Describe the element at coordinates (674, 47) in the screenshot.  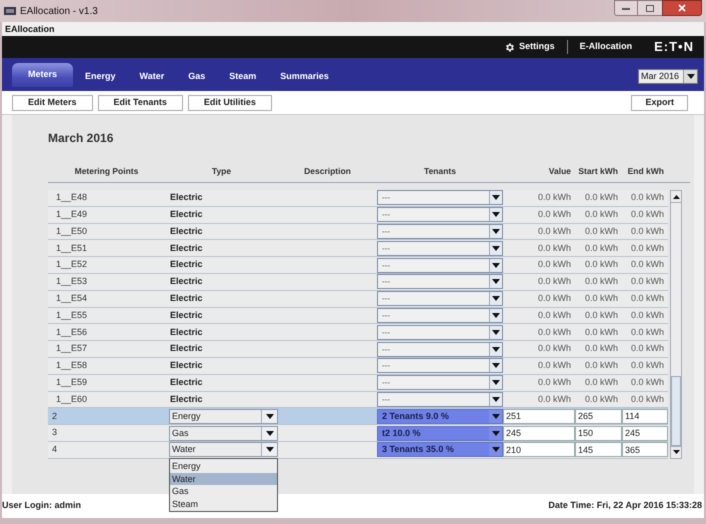
I see `brand-logo: E:T•N` at that location.